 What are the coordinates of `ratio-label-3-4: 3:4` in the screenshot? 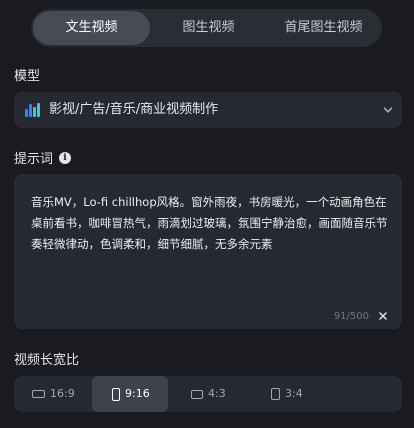 It's located at (294, 393).